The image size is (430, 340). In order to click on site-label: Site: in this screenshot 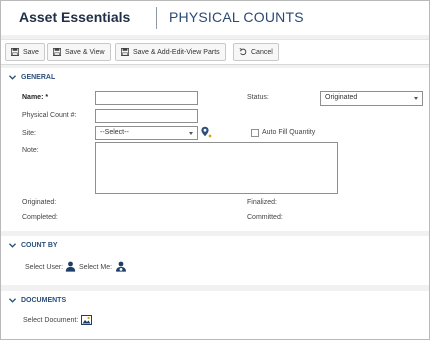, I will do `click(29, 133)`.